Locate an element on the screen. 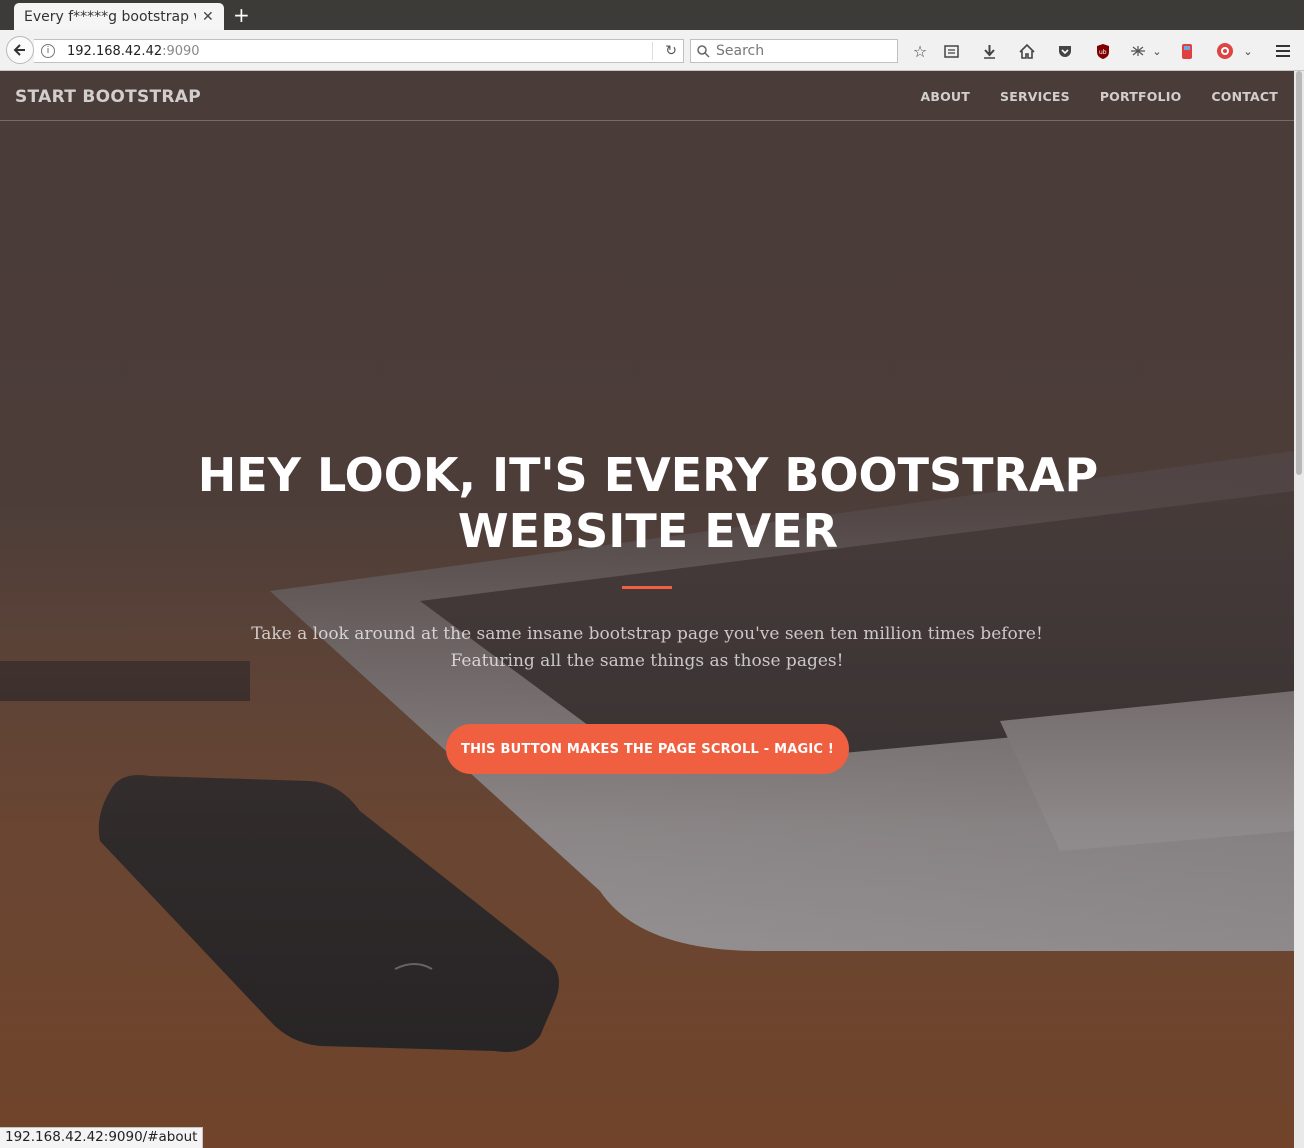 The width and height of the screenshot is (1304, 1148). svg-text: ub is located at coordinates (1103, 52).